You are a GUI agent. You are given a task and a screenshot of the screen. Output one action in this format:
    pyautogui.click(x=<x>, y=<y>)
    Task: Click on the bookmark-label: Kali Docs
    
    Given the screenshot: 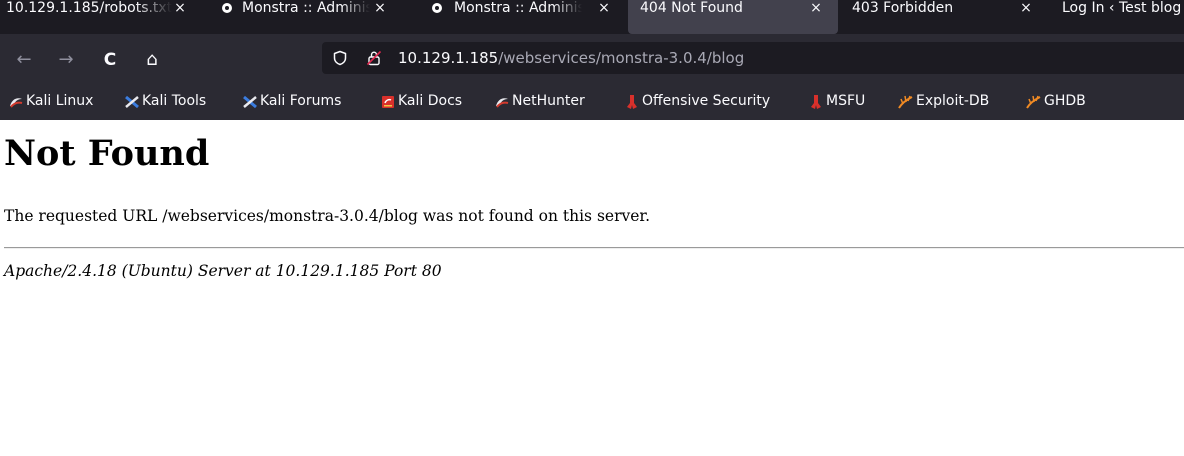 What is the action you would take?
    pyautogui.click(x=430, y=101)
    